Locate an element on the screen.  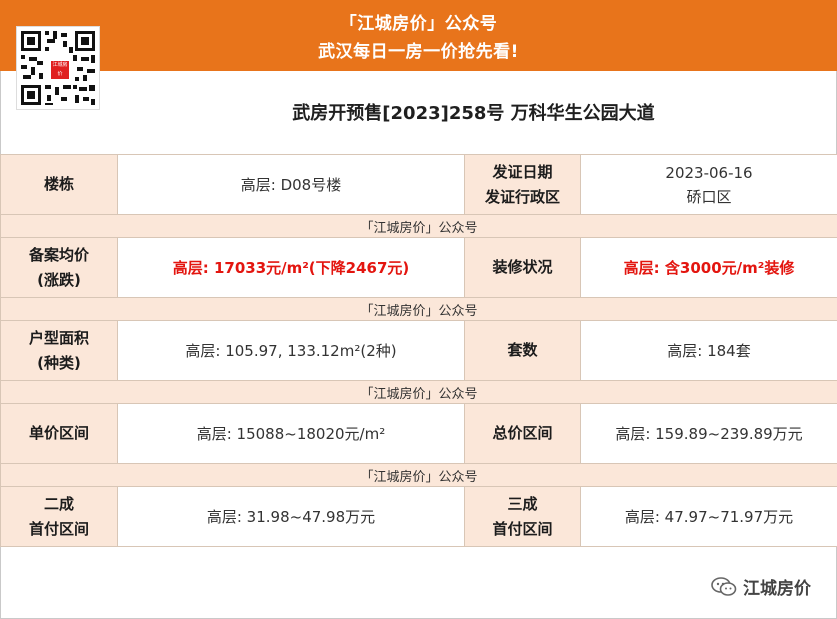
table-row: 楼栋 高层: D08号楼 发证日期 发证行政区 2023-06-16 硚口区 is located at coordinates (418, 184).